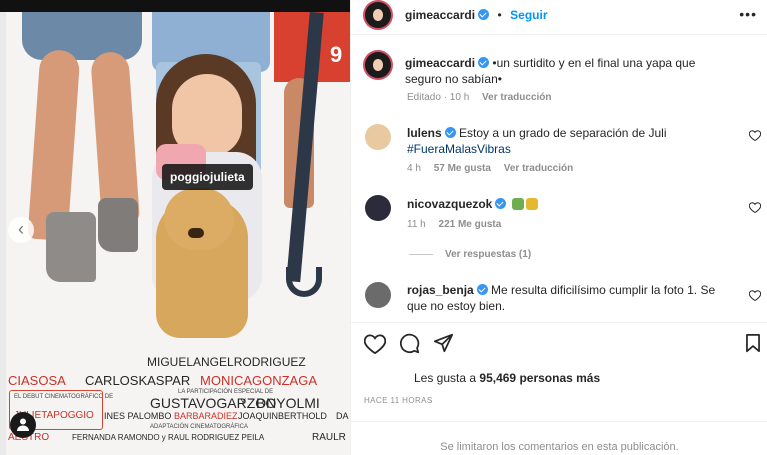 The width and height of the screenshot is (767, 455). I want to click on caption-meta: Editado · 10 h Ver traducción, so click(479, 97).